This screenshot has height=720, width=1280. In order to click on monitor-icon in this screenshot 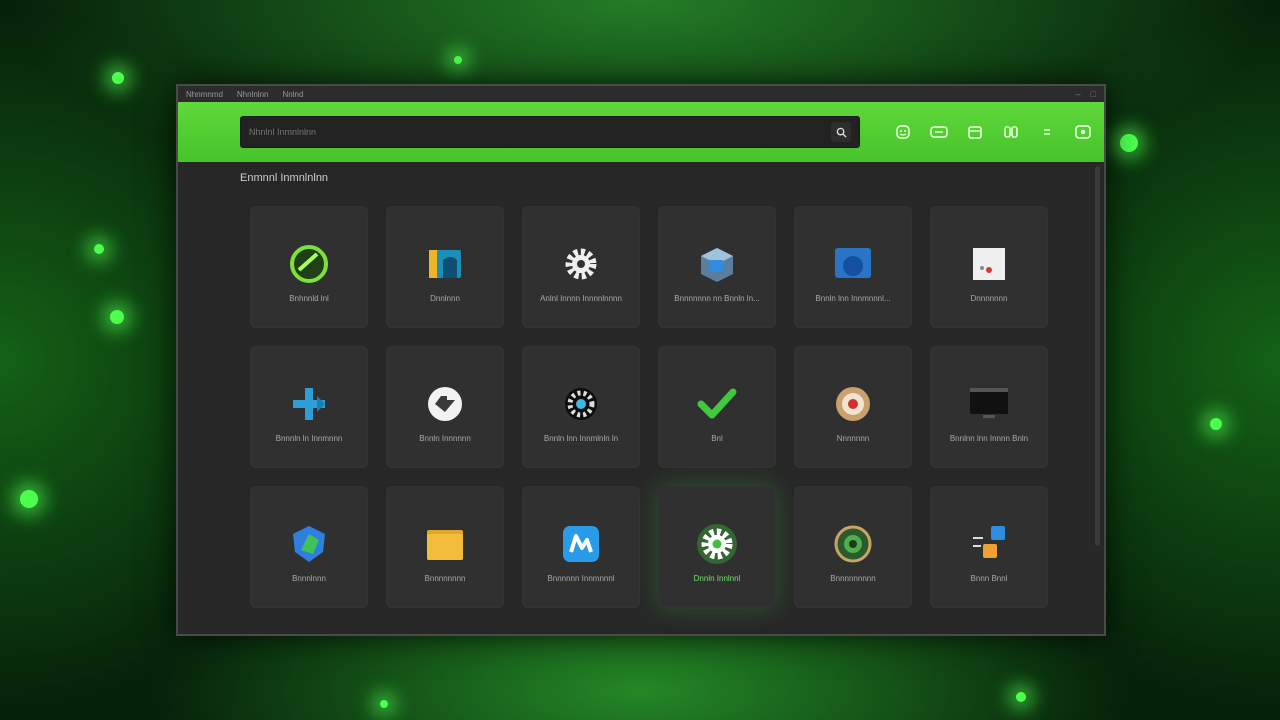, I will do `click(989, 404)`.